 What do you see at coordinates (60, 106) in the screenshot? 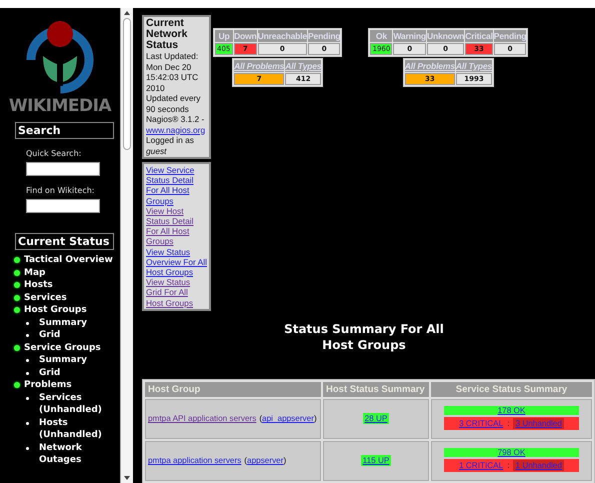
I see `logo-text: WIKIMEDIA` at bounding box center [60, 106].